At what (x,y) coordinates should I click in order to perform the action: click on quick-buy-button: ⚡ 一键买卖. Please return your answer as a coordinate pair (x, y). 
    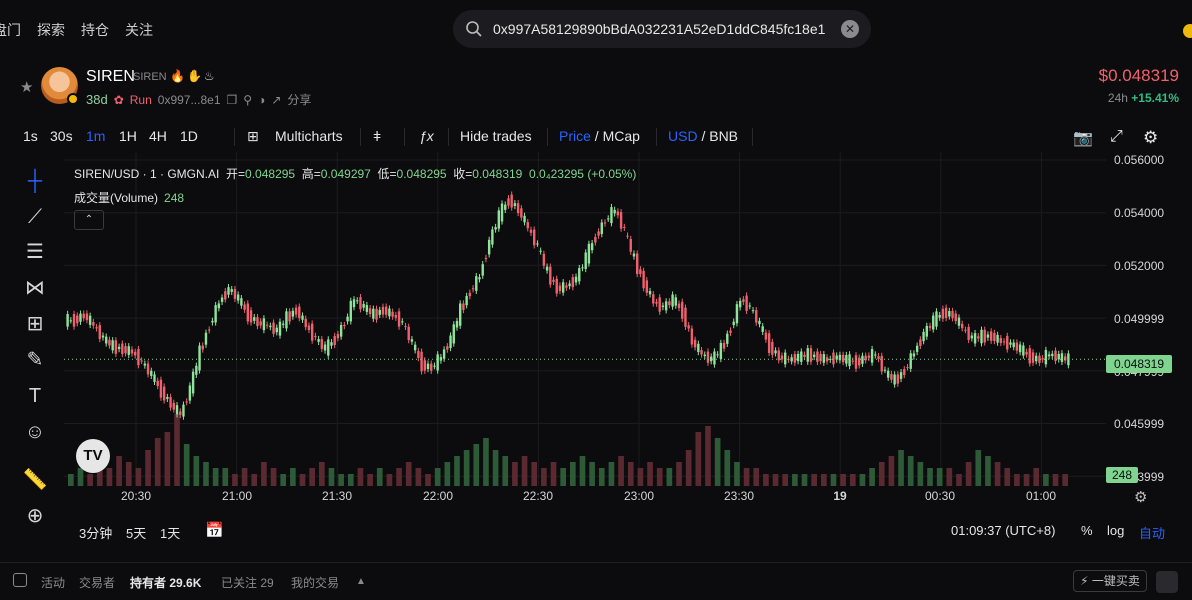
    Looking at the image, I should click on (1110, 581).